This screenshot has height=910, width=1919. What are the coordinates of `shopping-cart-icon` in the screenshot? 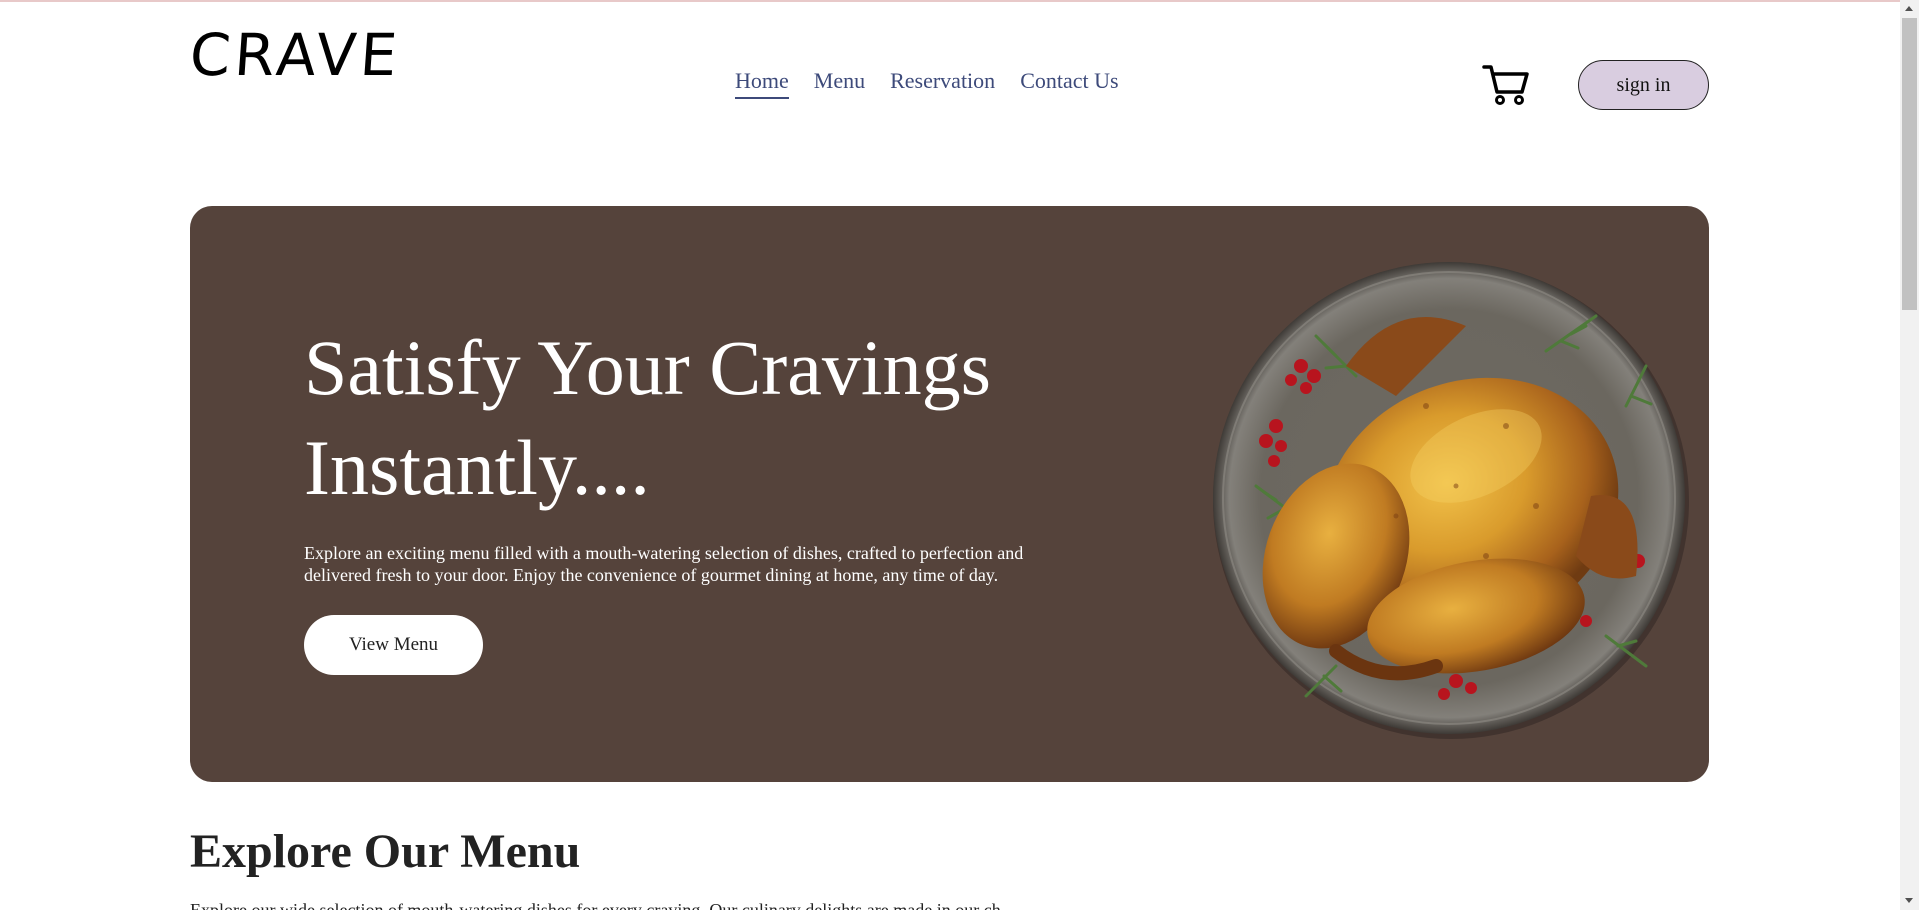 It's located at (1506, 84).